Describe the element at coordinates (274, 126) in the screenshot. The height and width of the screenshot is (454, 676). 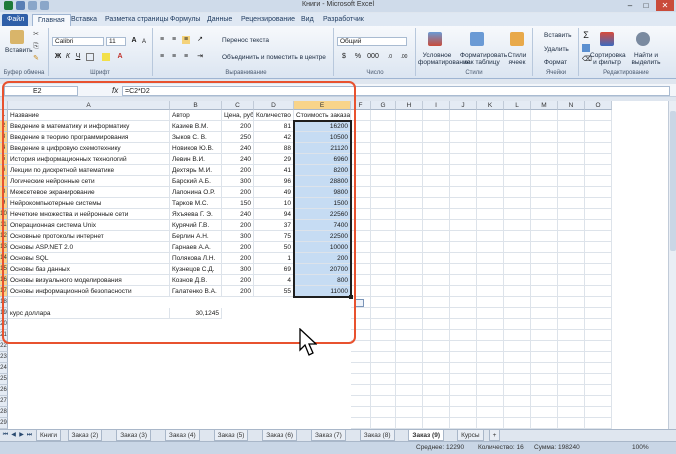
I see `table-cell: 81` at that location.